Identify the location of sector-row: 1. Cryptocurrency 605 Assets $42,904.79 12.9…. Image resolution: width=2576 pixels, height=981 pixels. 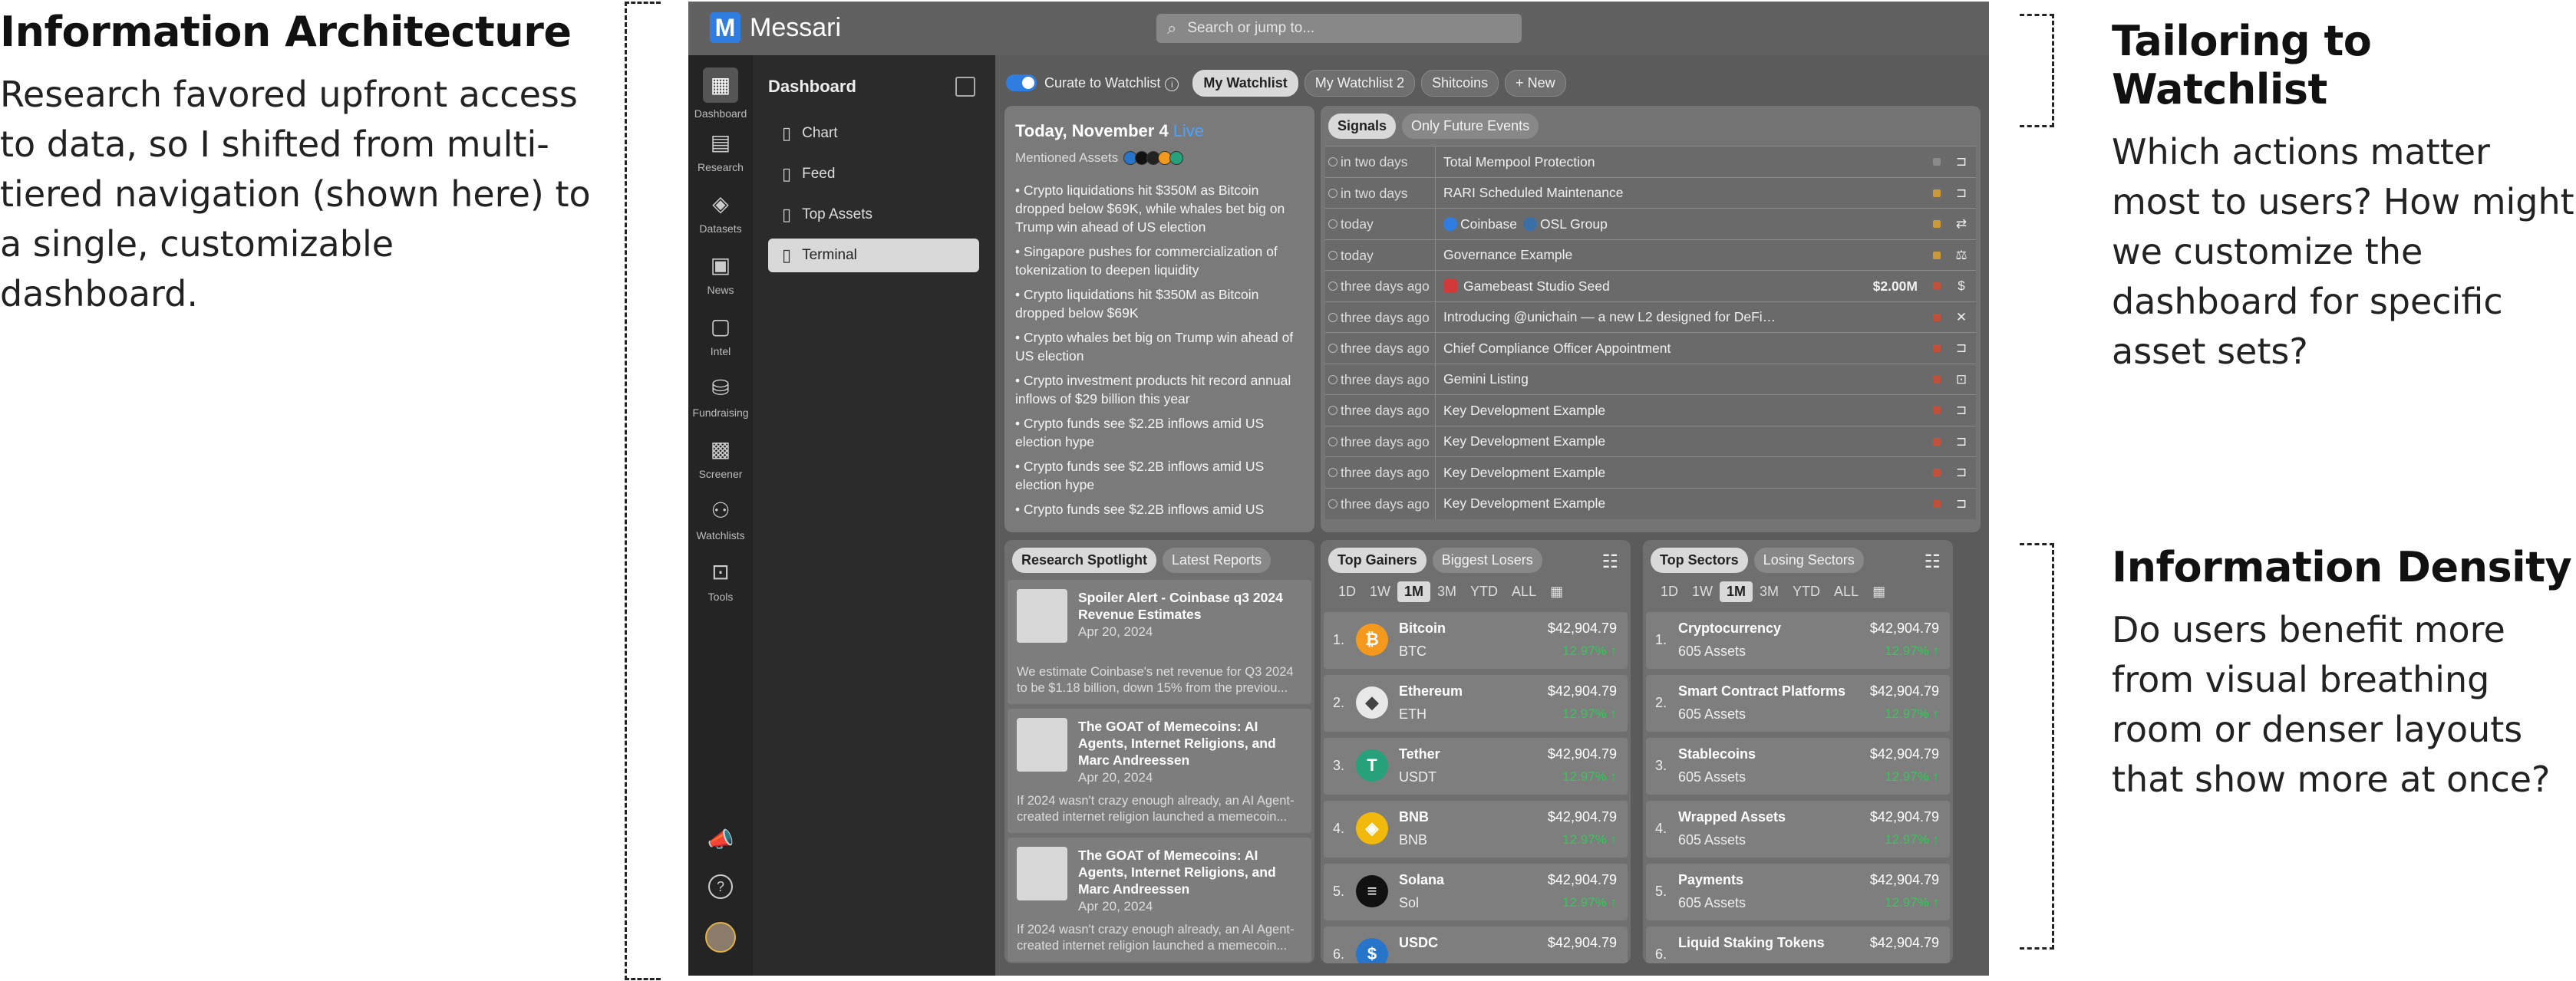
(1798, 640).